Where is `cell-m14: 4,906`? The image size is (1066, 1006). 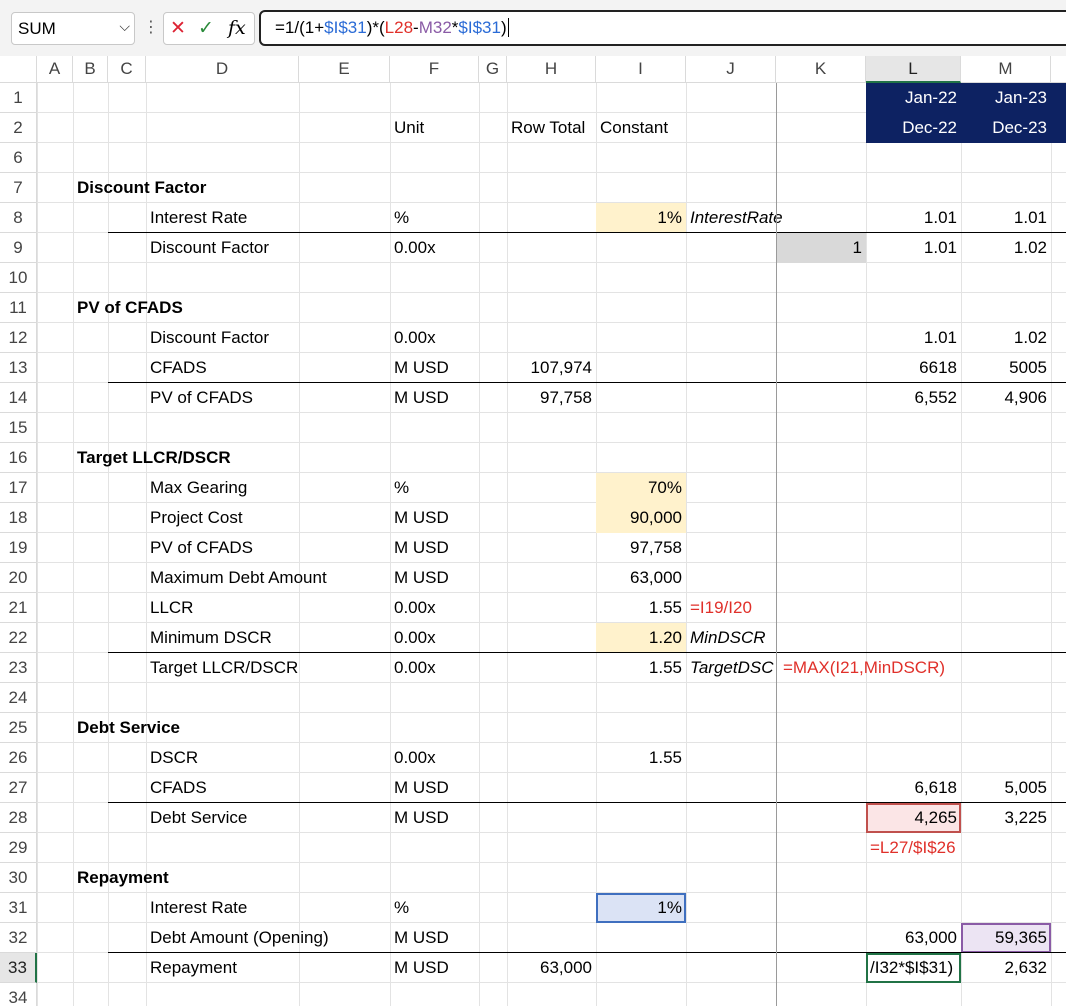
cell-m14: 4,906 is located at coordinates (1006, 398).